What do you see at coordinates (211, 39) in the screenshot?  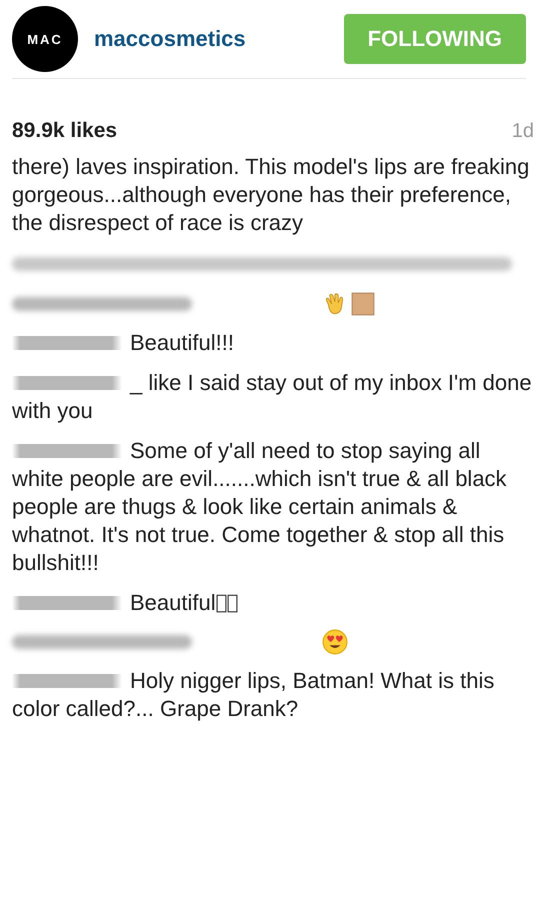 I see `username-link: maccosmetics` at bounding box center [211, 39].